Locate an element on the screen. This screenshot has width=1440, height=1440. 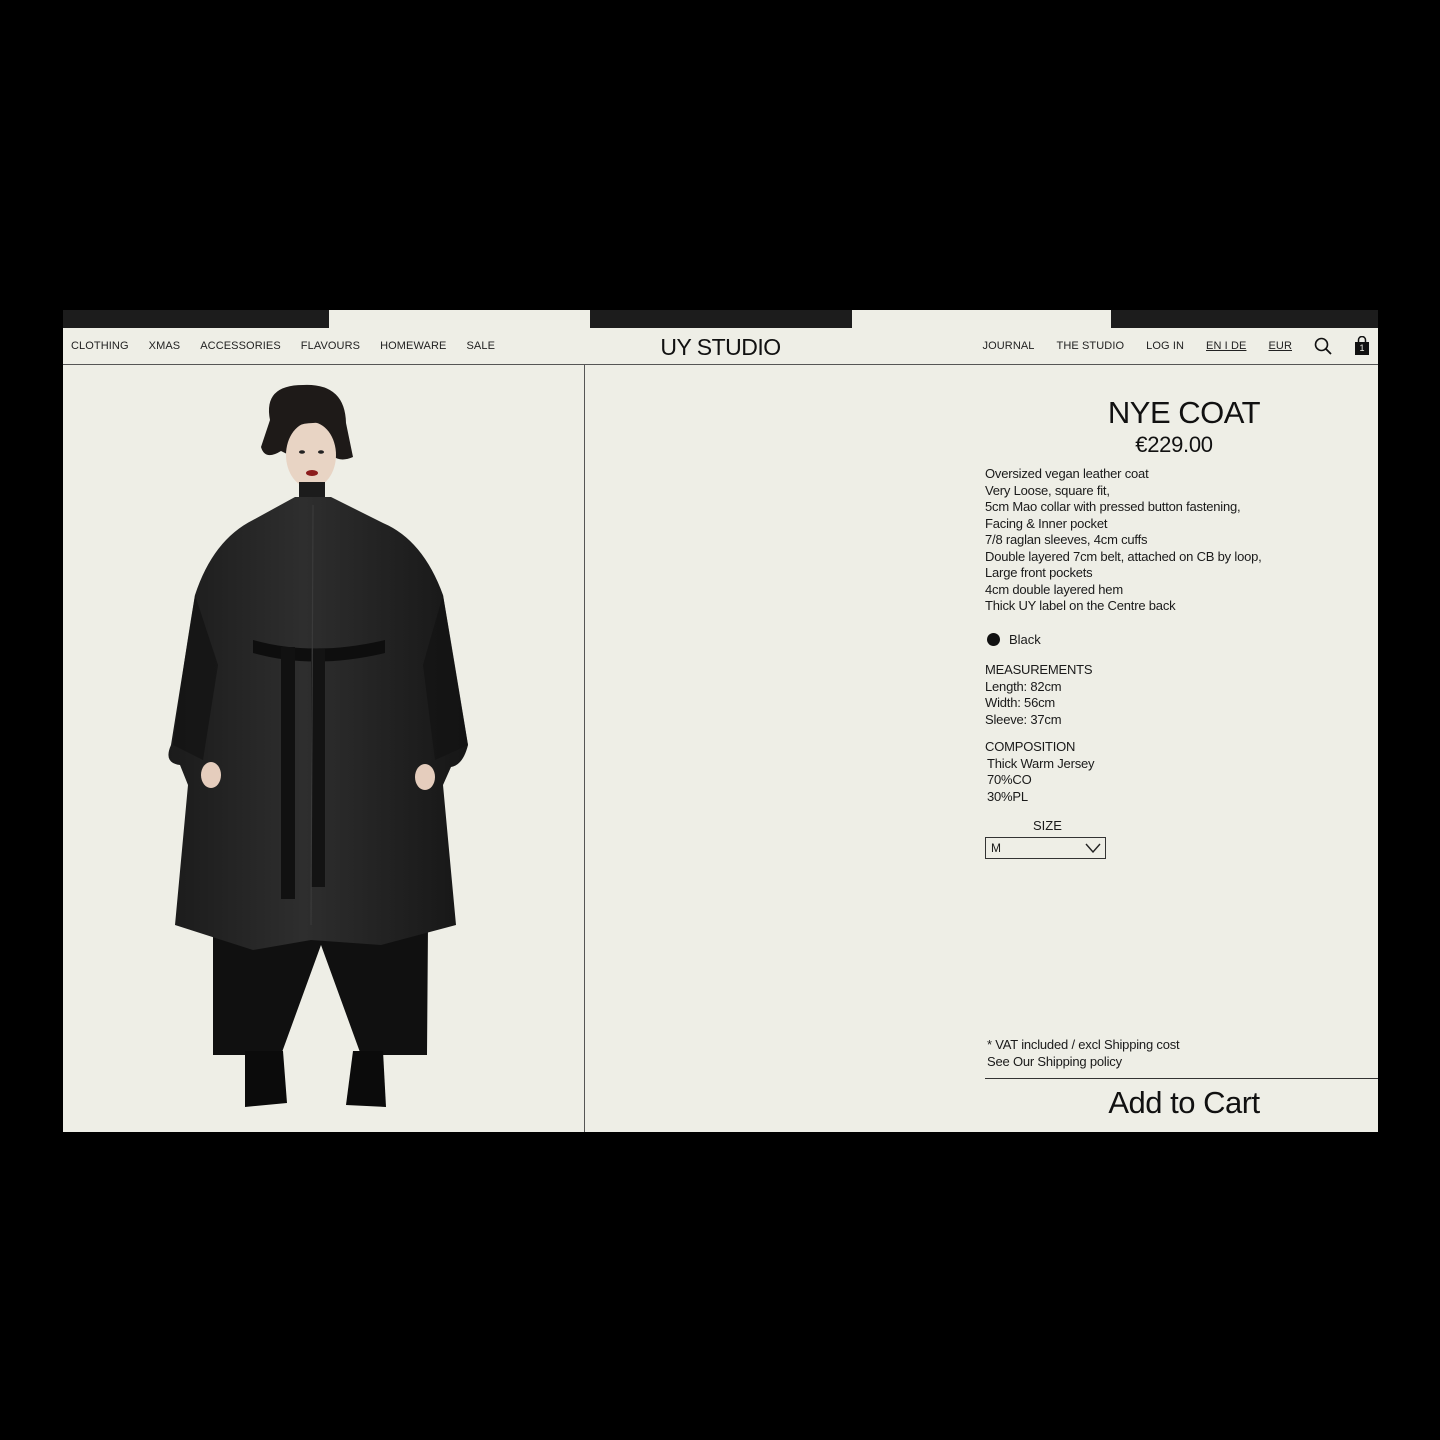
cart-count: 1 is located at coordinates (1362, 348).